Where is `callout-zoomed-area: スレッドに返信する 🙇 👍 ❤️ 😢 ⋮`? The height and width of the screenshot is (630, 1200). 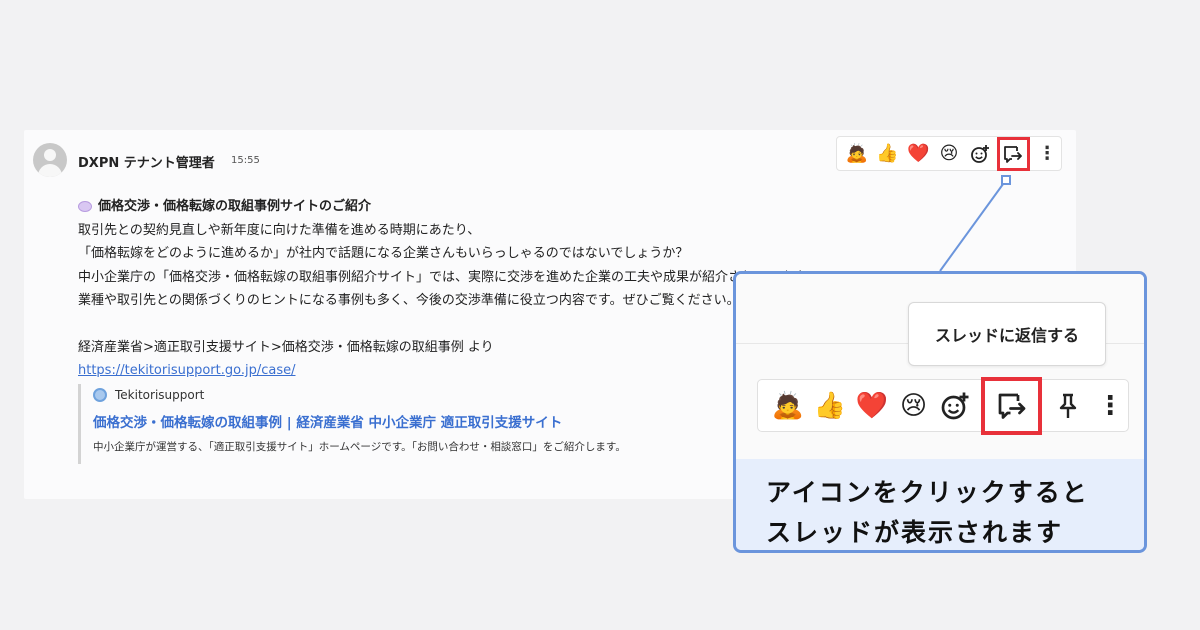
callout-zoomed-area: スレッドに返信する 🙇 👍 ❤️ 😢 ⋮ is located at coordinates (940, 366).